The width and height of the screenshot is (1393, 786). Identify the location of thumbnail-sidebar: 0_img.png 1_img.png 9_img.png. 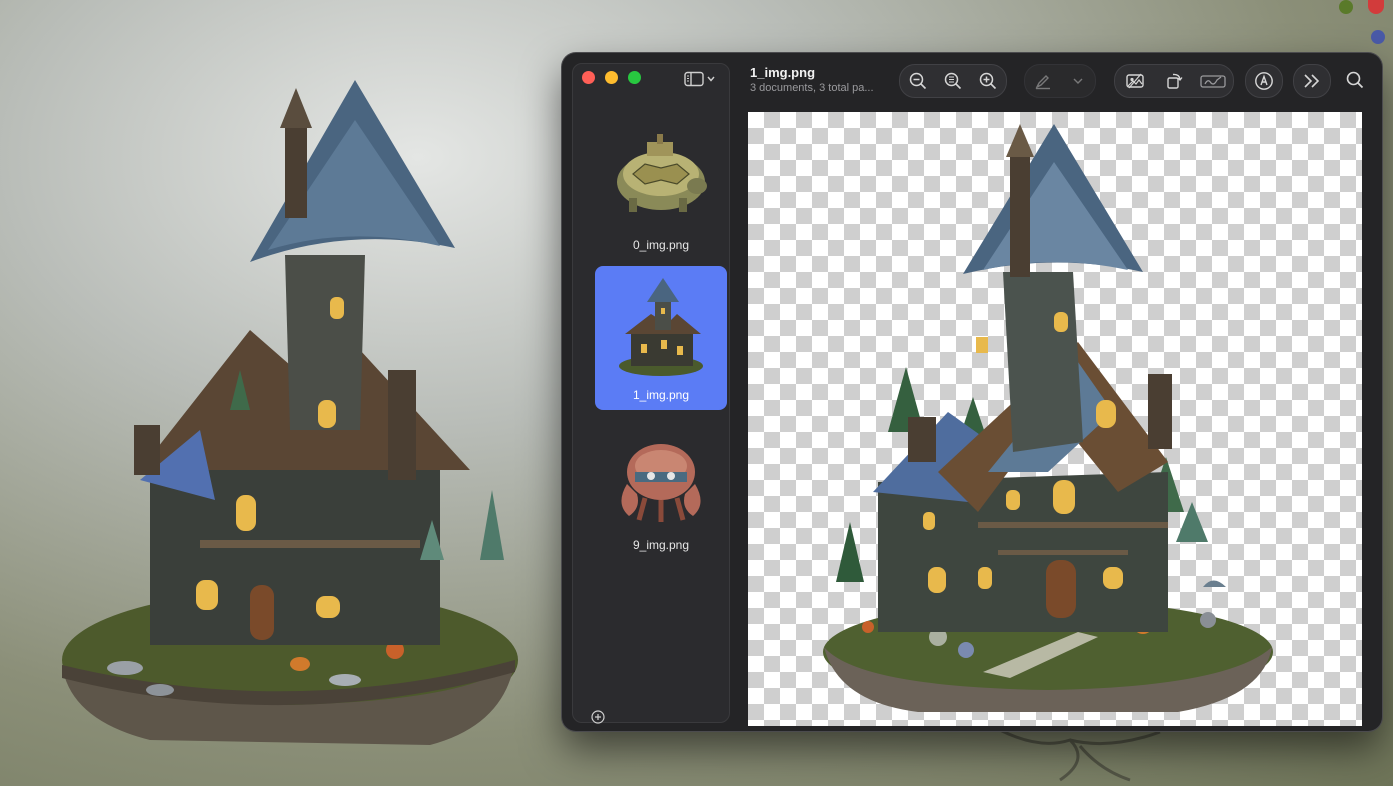
(651, 393).